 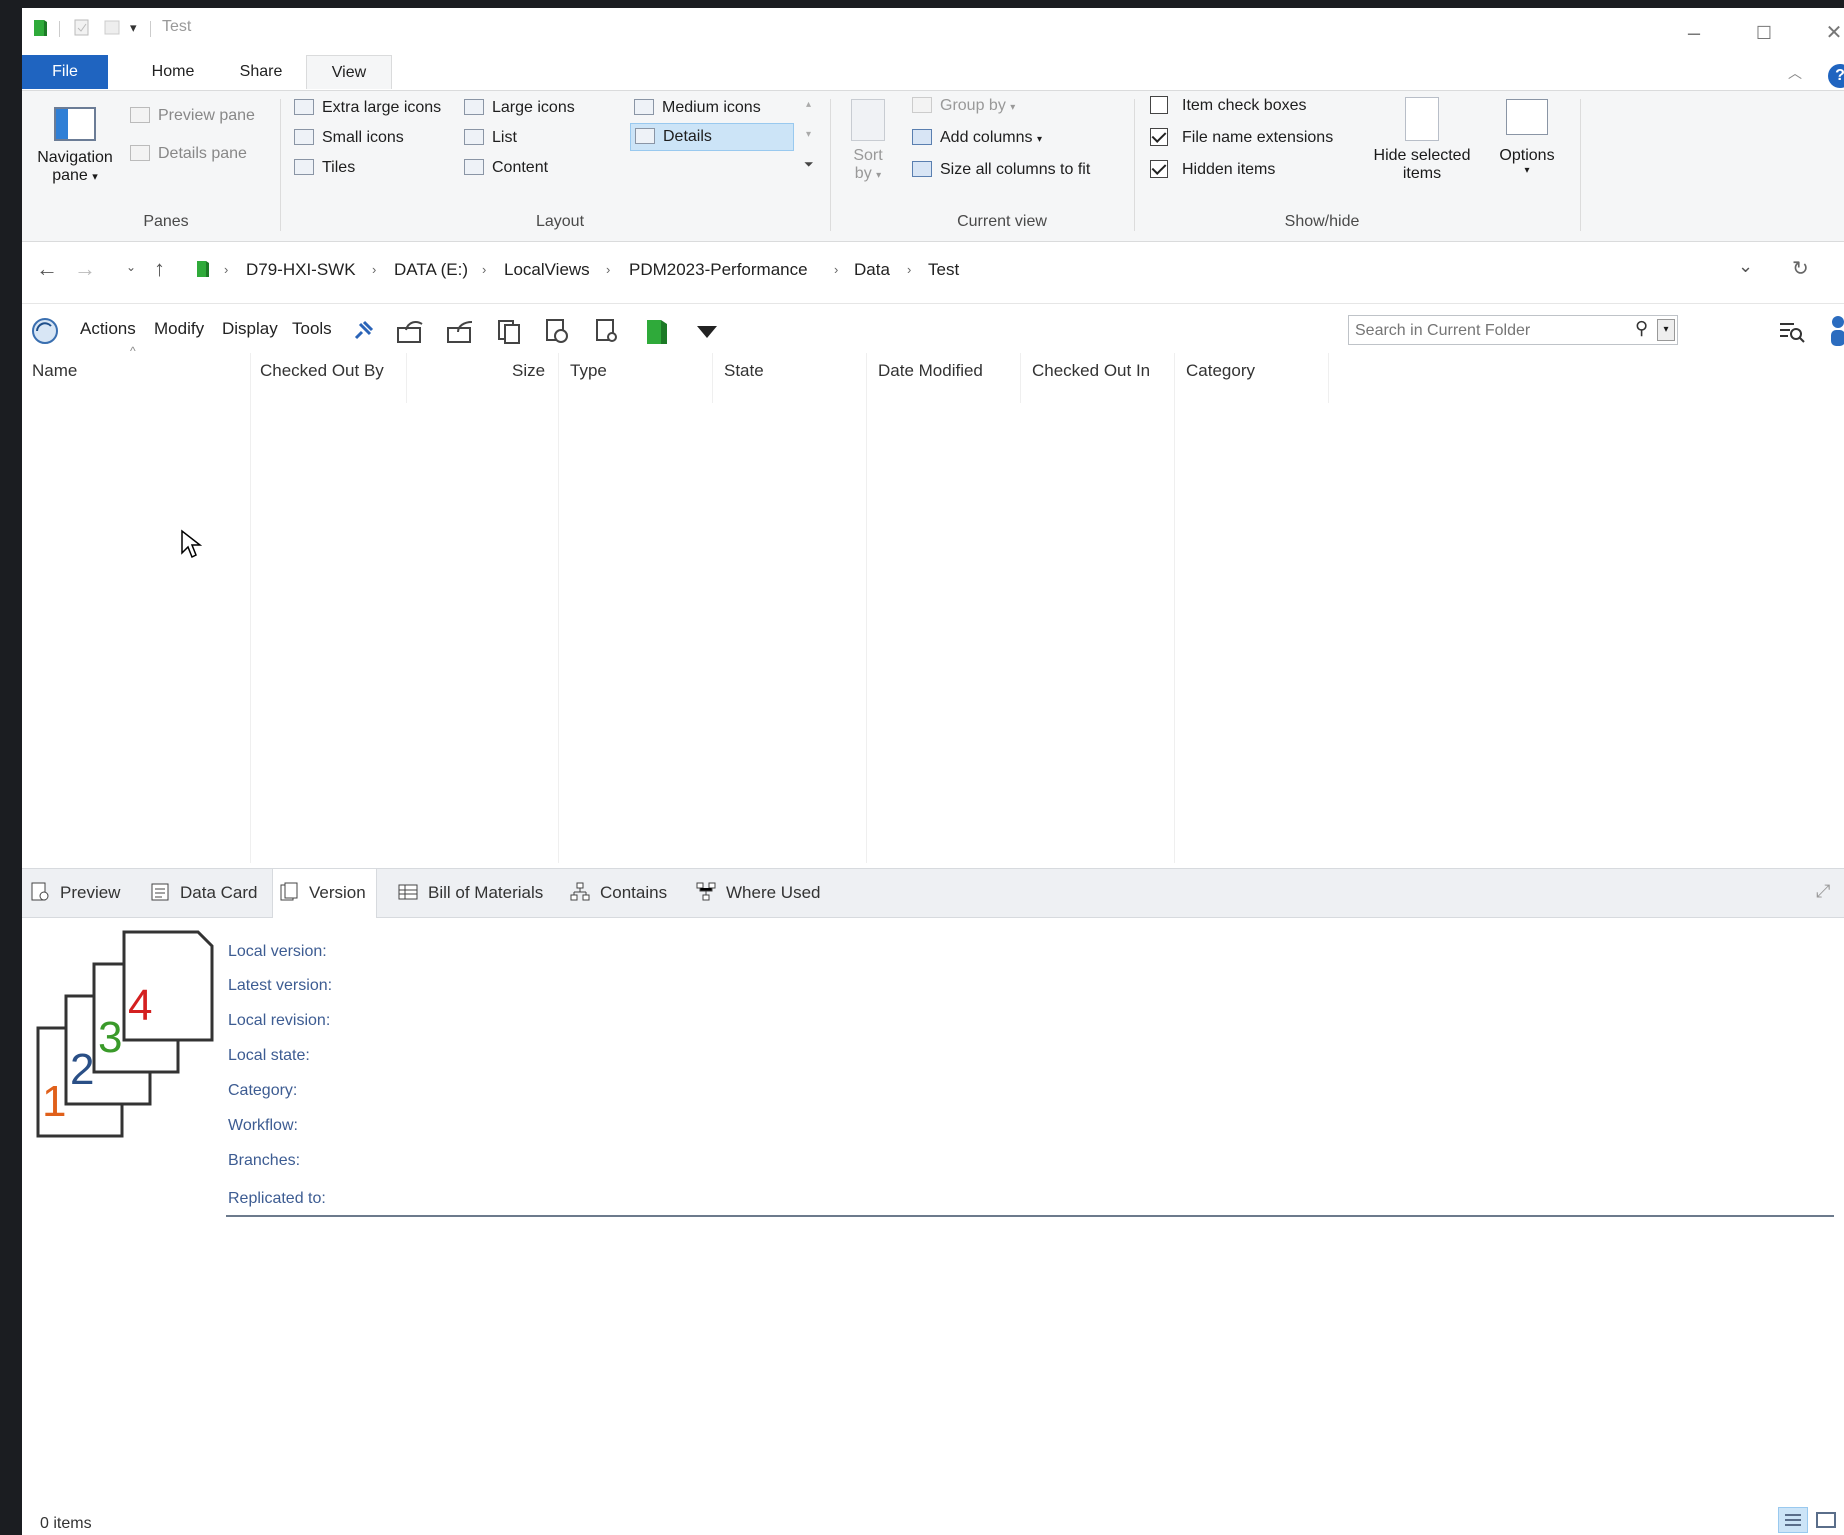 What do you see at coordinates (930, 371) in the screenshot?
I see `column-date-modified: Date Modified` at bounding box center [930, 371].